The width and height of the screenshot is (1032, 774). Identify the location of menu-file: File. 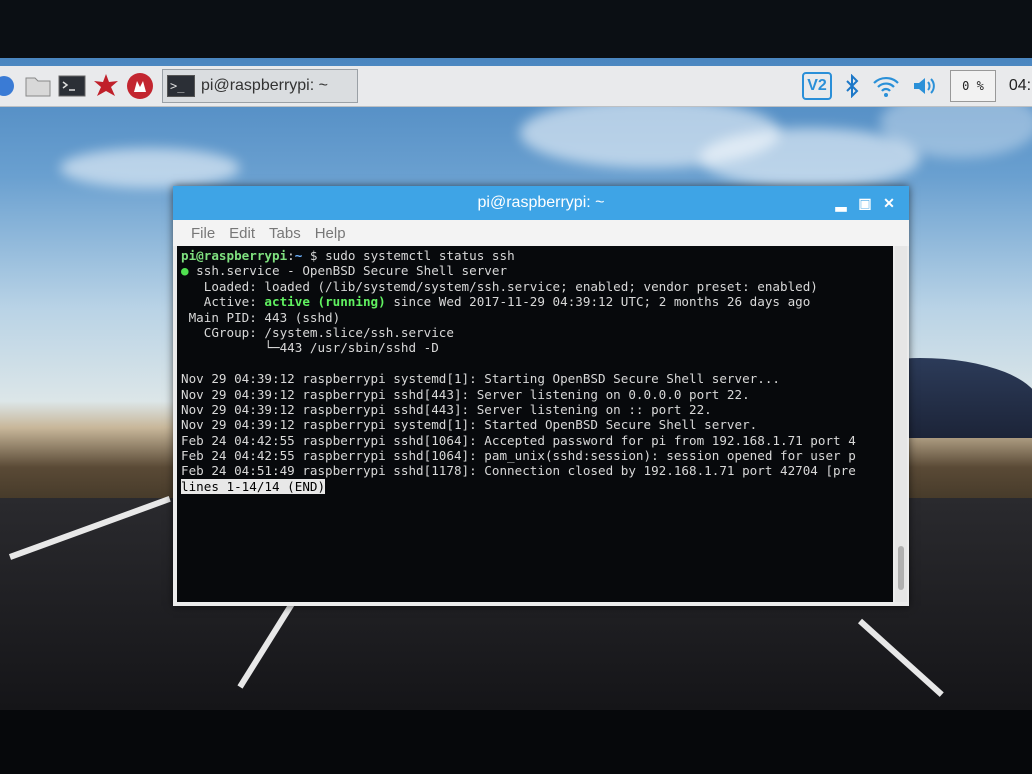
(203, 233).